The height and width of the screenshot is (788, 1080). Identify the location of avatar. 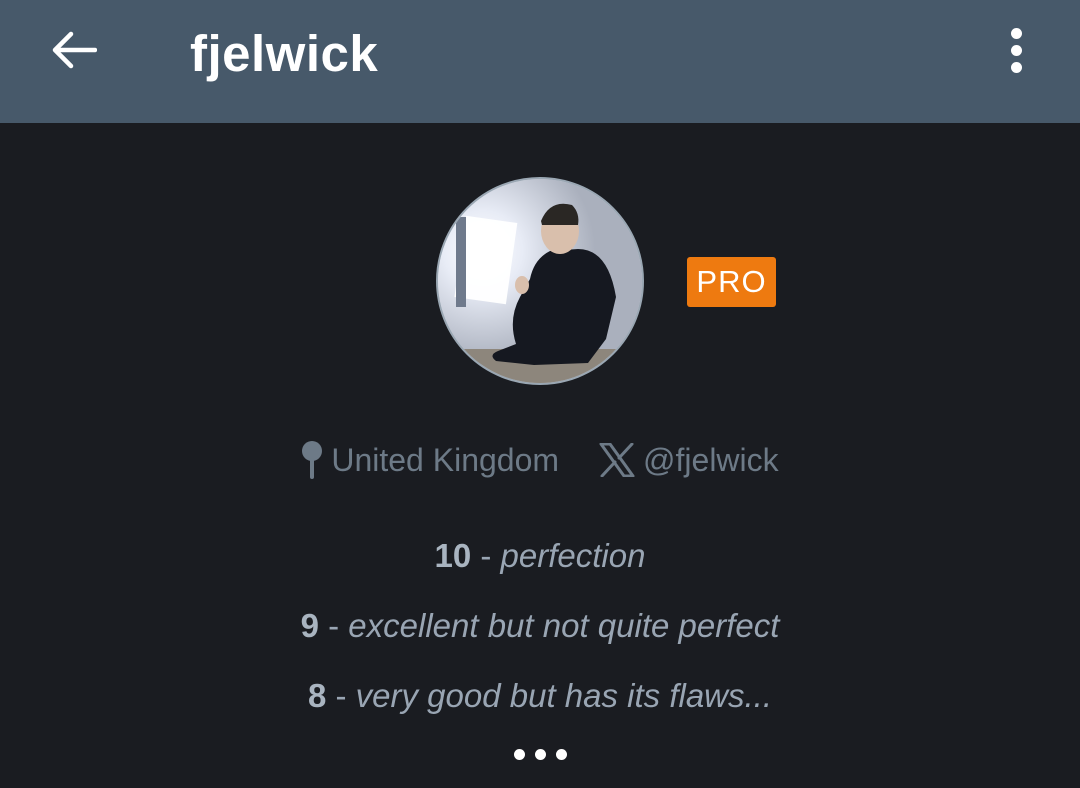
(540, 281).